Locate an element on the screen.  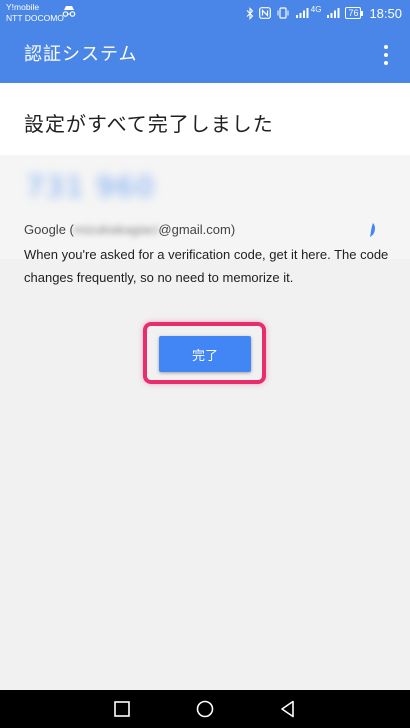
verification-code: 731 960 is located at coordinates (91, 186).